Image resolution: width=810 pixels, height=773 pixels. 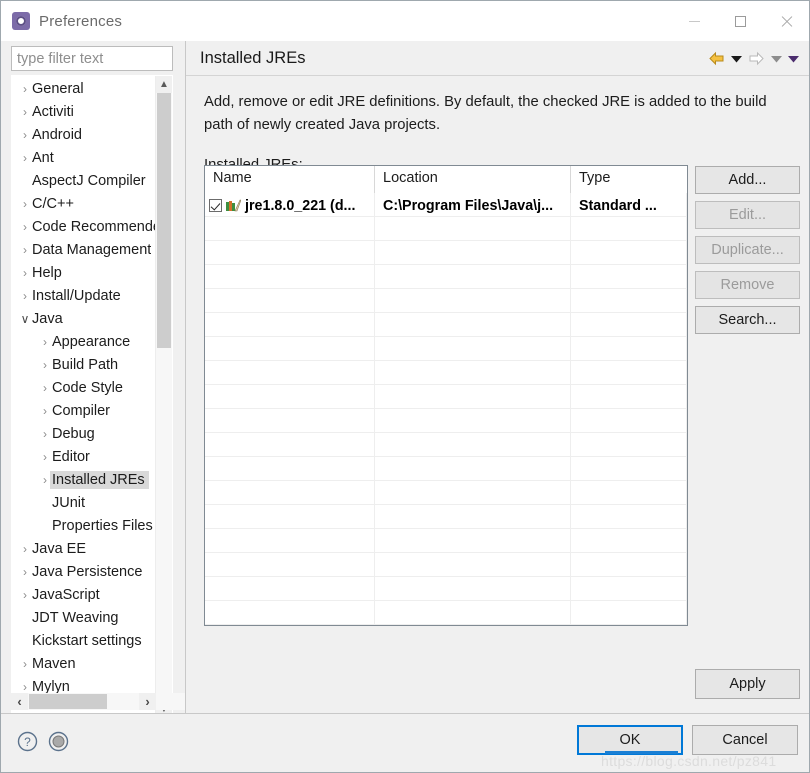 I want to click on sidebar-item-label: JDT Weaving, so click(x=75, y=617).